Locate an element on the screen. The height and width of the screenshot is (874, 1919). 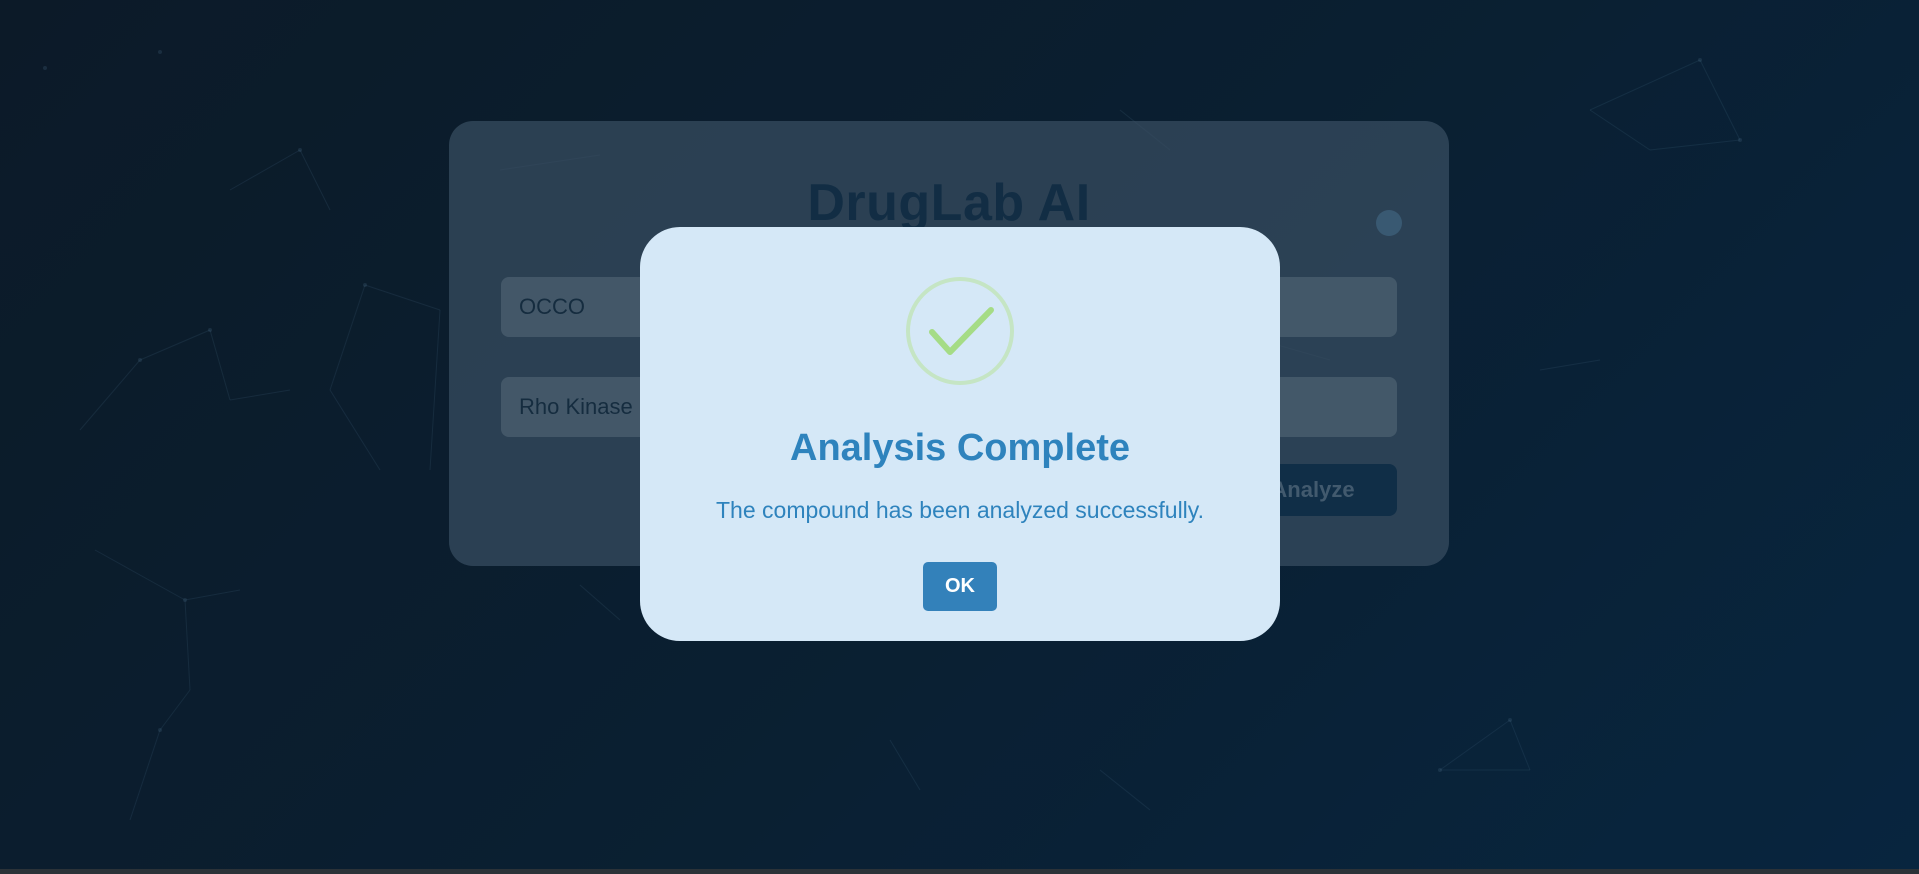
ok-button: OK is located at coordinates (960, 586).